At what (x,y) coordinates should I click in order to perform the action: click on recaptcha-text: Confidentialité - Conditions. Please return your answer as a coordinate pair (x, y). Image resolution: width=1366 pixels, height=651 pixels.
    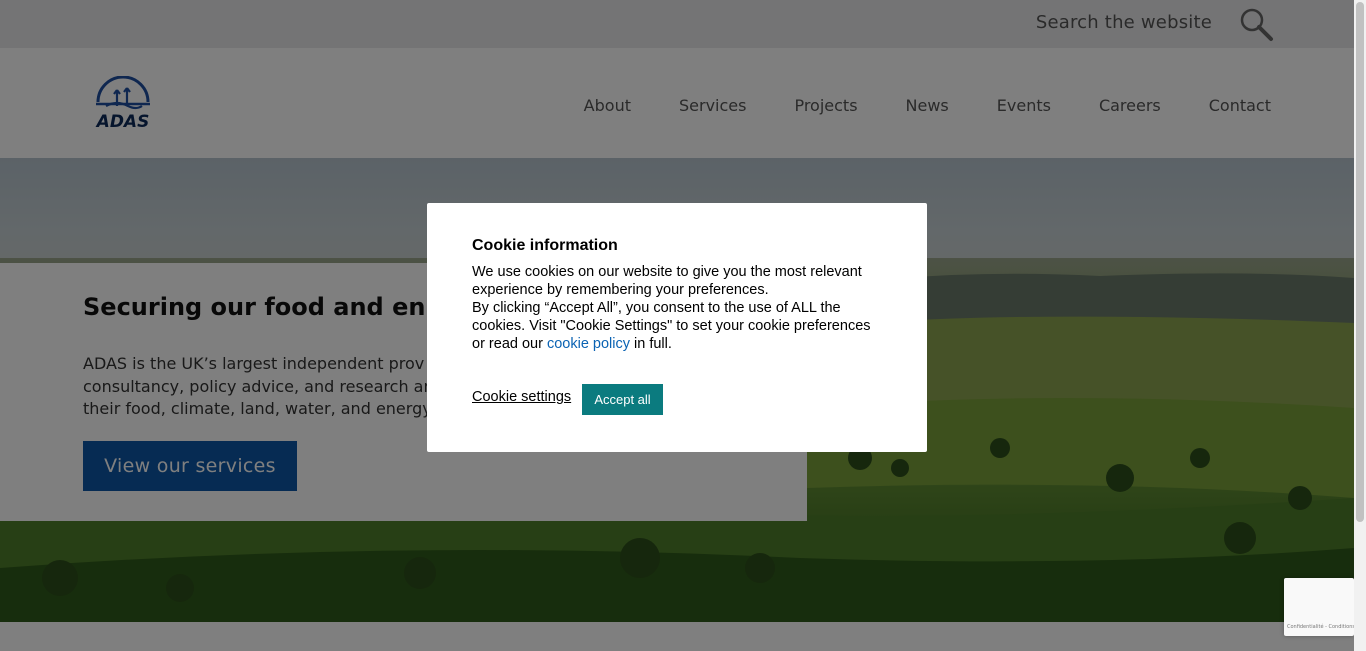
    Looking at the image, I should click on (1321, 627).